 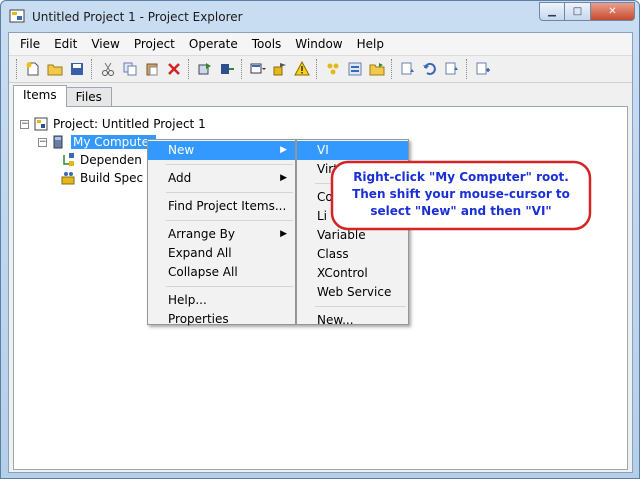 What do you see at coordinates (41, 124) in the screenshot?
I see `project-node-icon` at bounding box center [41, 124].